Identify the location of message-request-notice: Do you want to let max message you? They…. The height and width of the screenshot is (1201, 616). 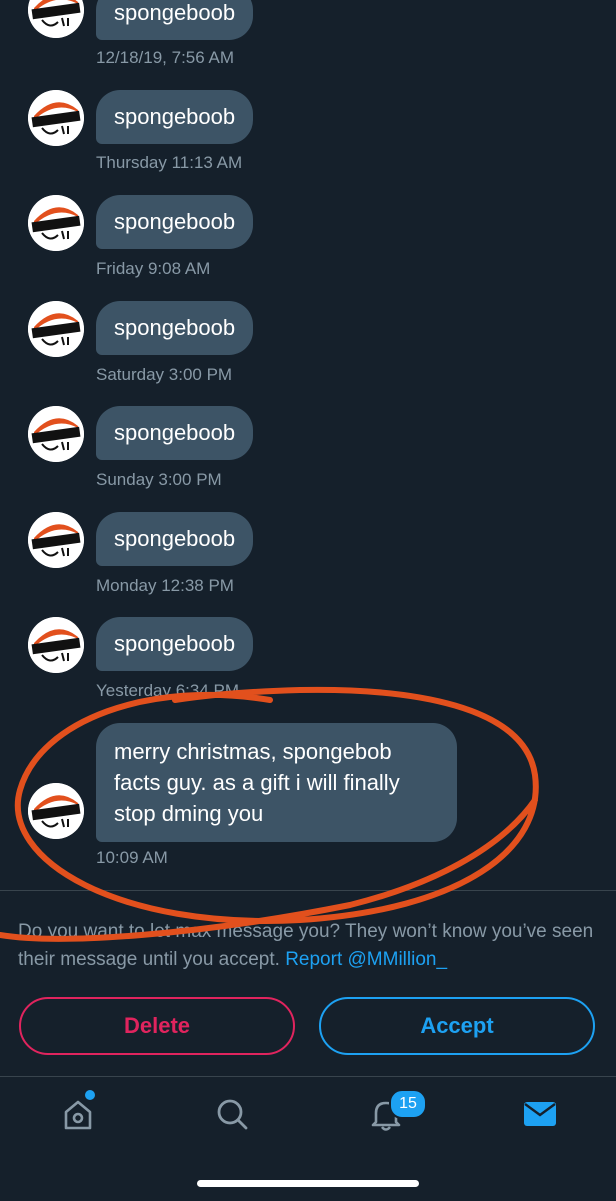
(308, 946).